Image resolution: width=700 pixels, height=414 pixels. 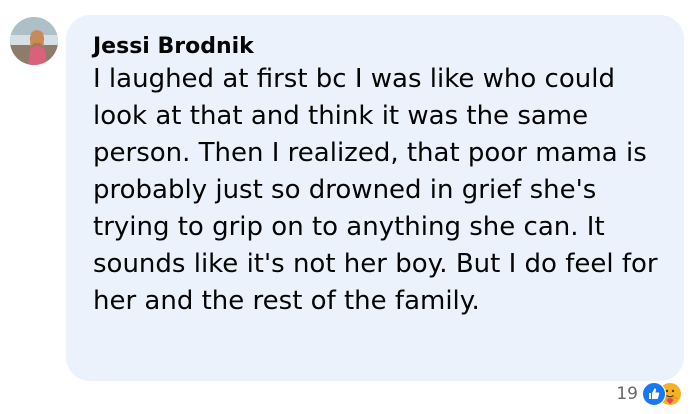 I want to click on like-icon, so click(x=654, y=394).